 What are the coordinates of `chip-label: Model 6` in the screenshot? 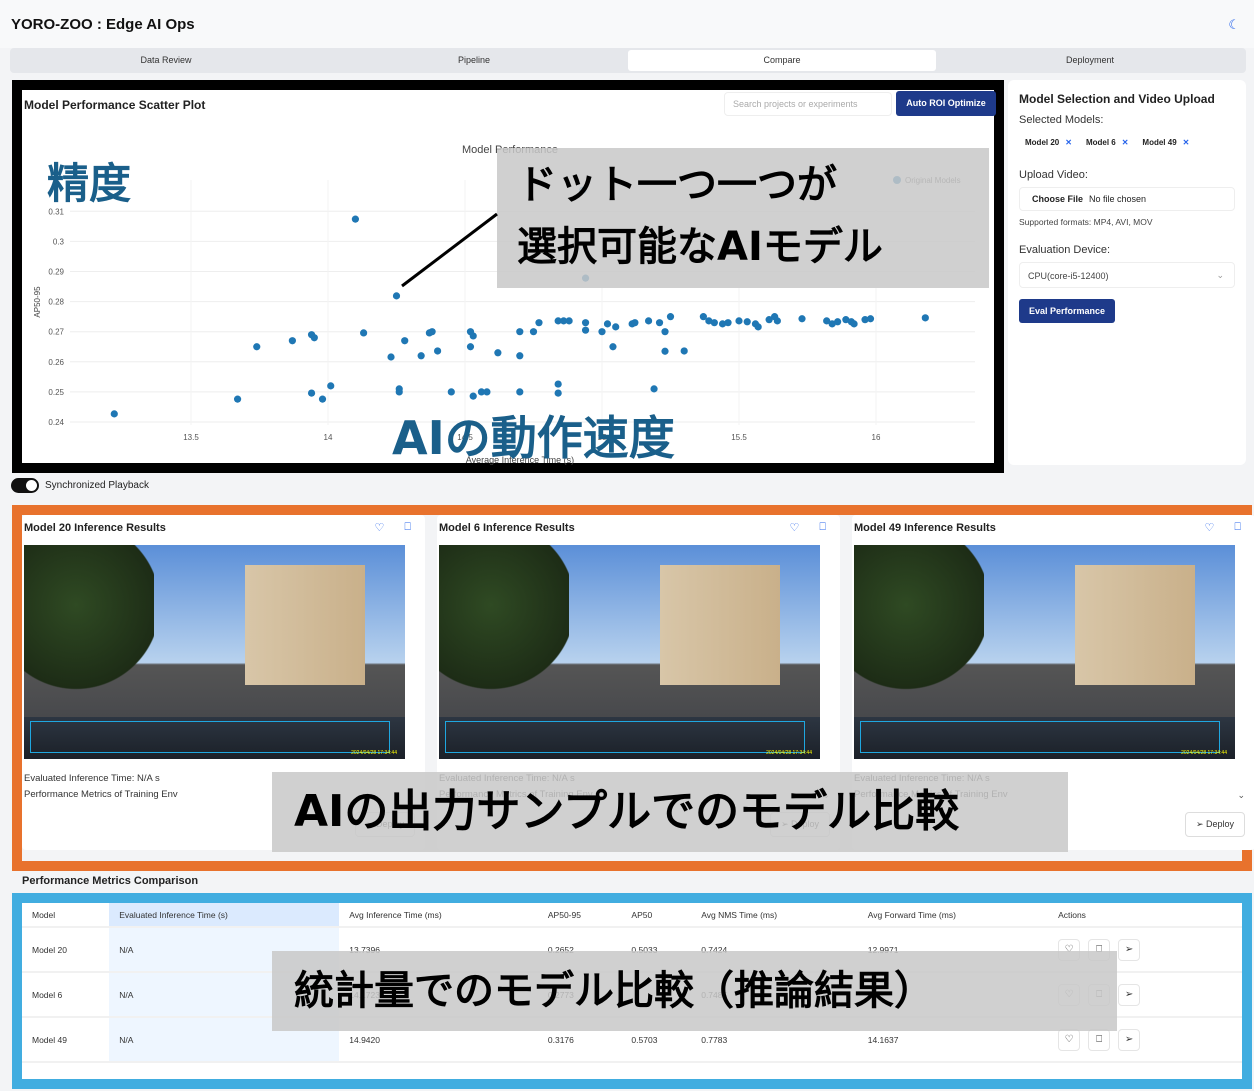 It's located at (1100, 142).